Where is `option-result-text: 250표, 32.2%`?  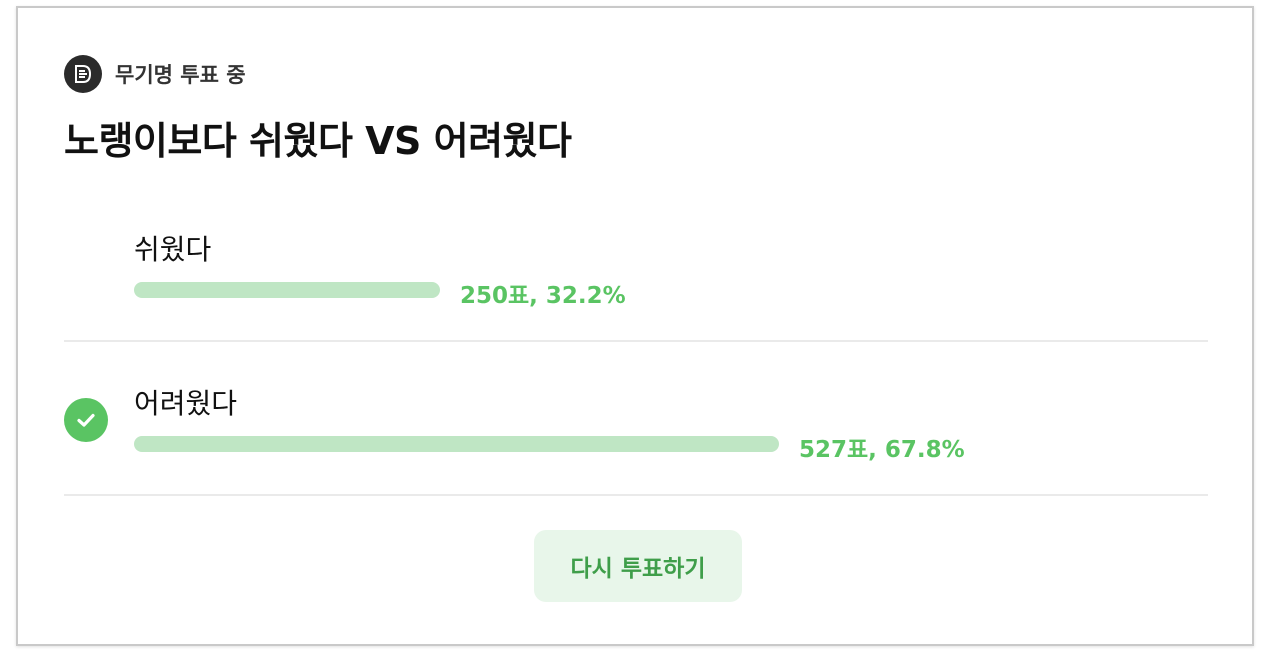 option-result-text: 250표, 32.2% is located at coordinates (543, 296).